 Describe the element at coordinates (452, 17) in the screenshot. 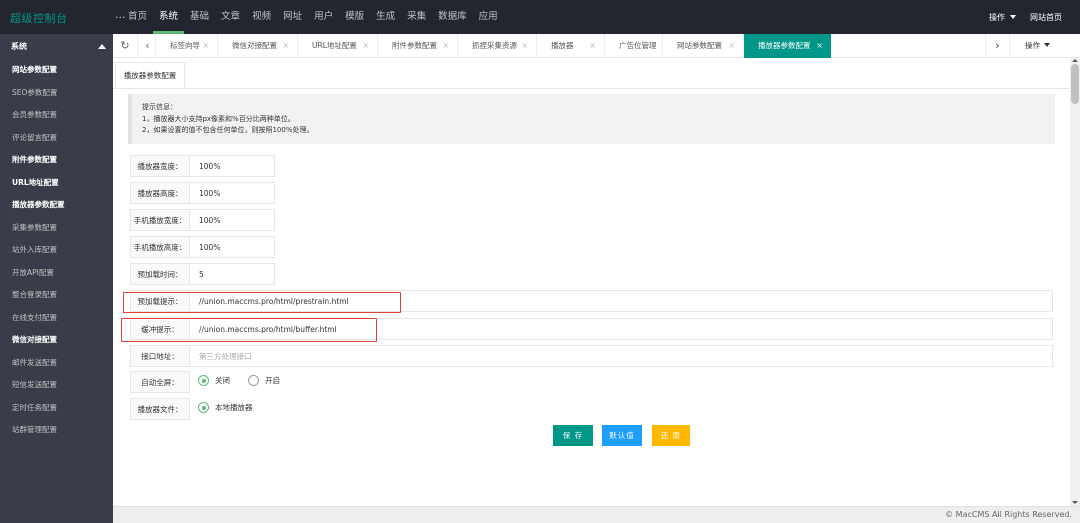

I see `topnav-item: 数据库` at that location.